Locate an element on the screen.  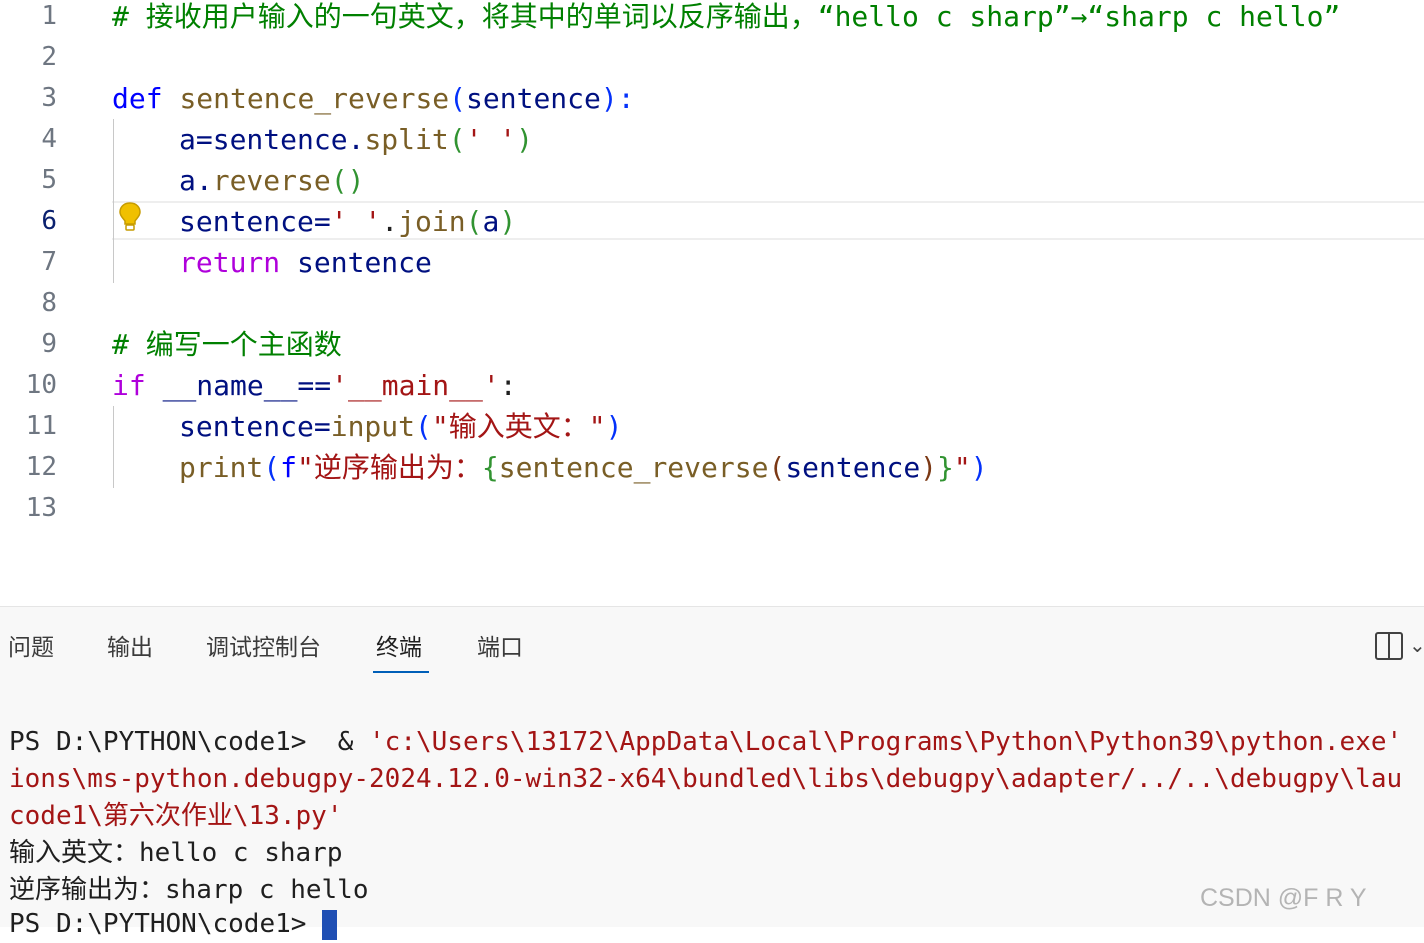
terminal-line: 输入英文：hello c sharp is located at coordinates (176, 853).